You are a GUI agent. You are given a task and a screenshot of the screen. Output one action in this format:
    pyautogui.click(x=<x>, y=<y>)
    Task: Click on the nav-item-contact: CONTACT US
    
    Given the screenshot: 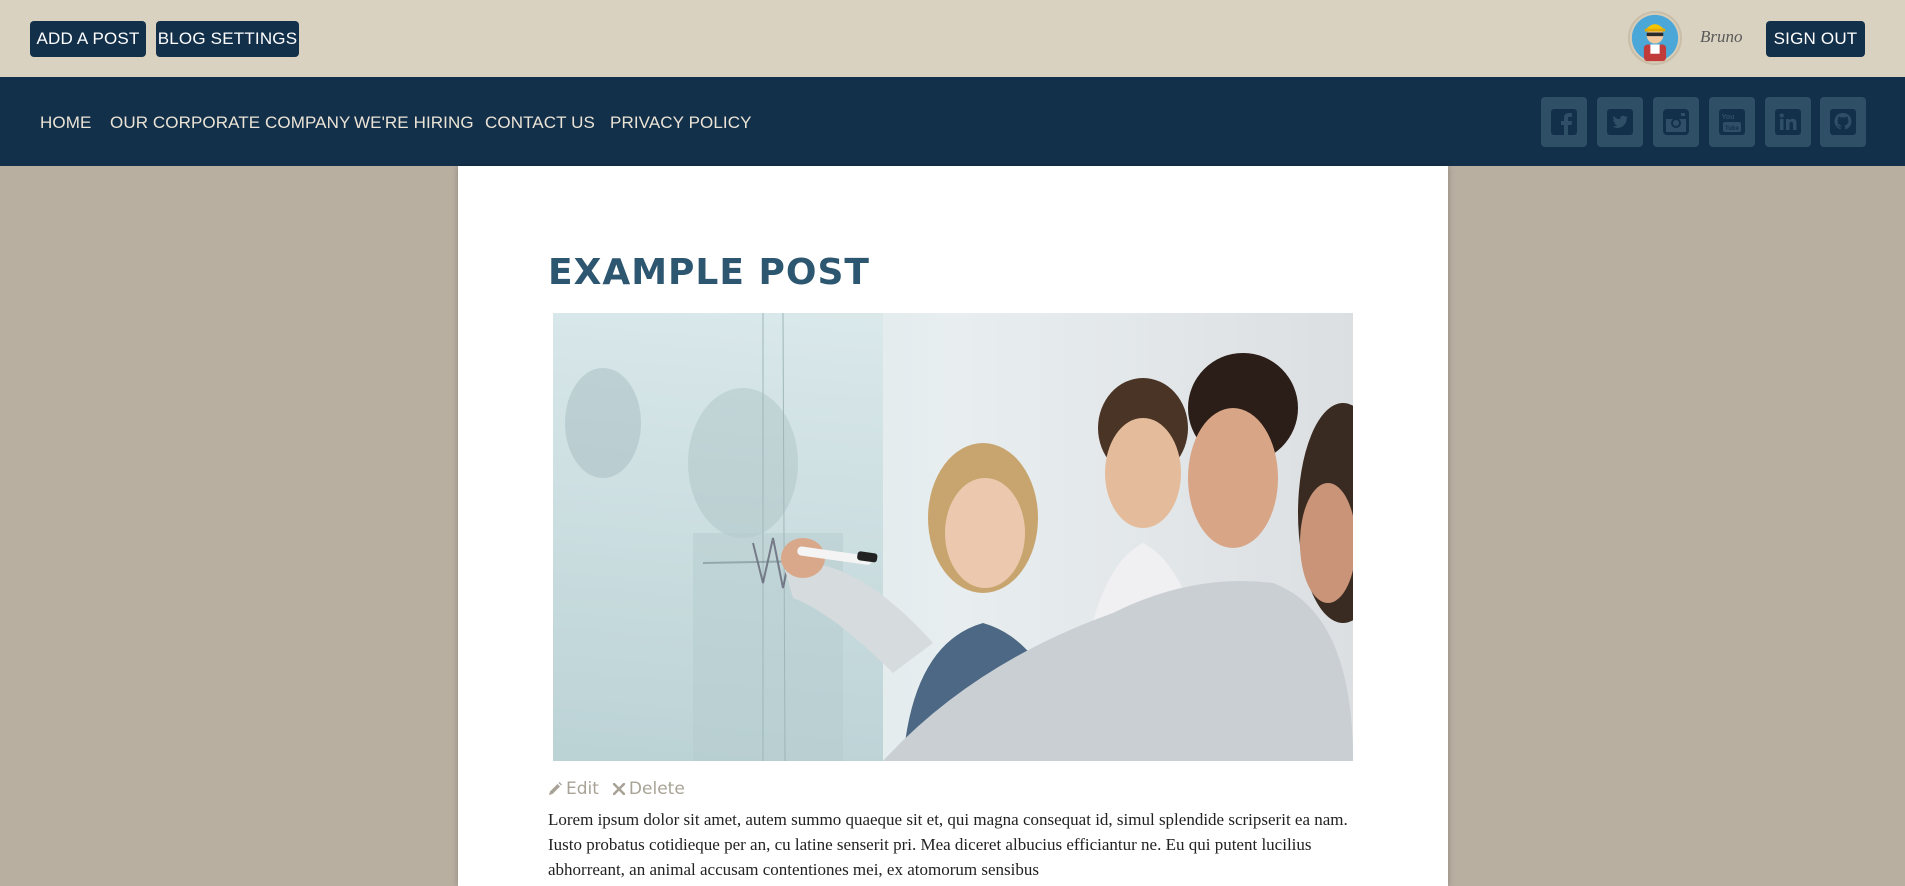 What is the action you would take?
    pyautogui.click(x=540, y=123)
    